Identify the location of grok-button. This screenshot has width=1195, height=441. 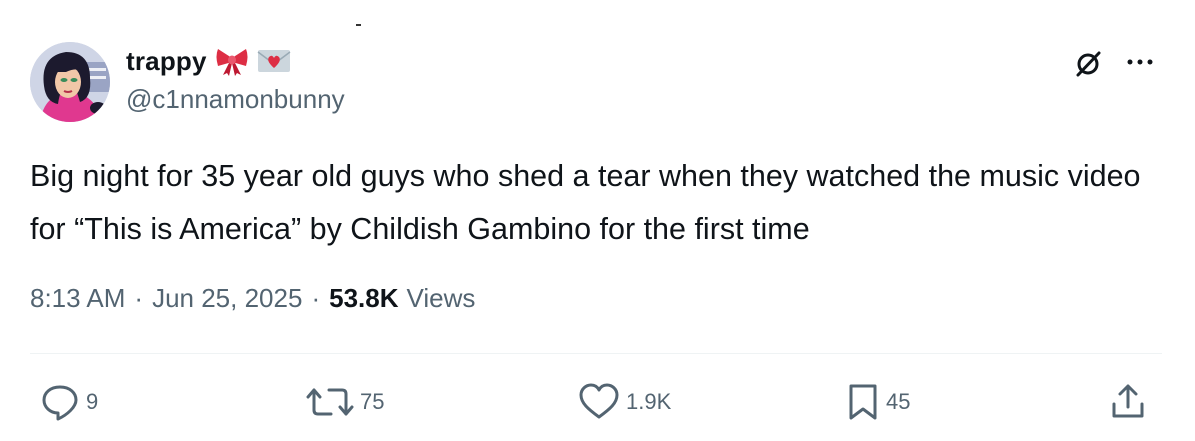
(1088, 64).